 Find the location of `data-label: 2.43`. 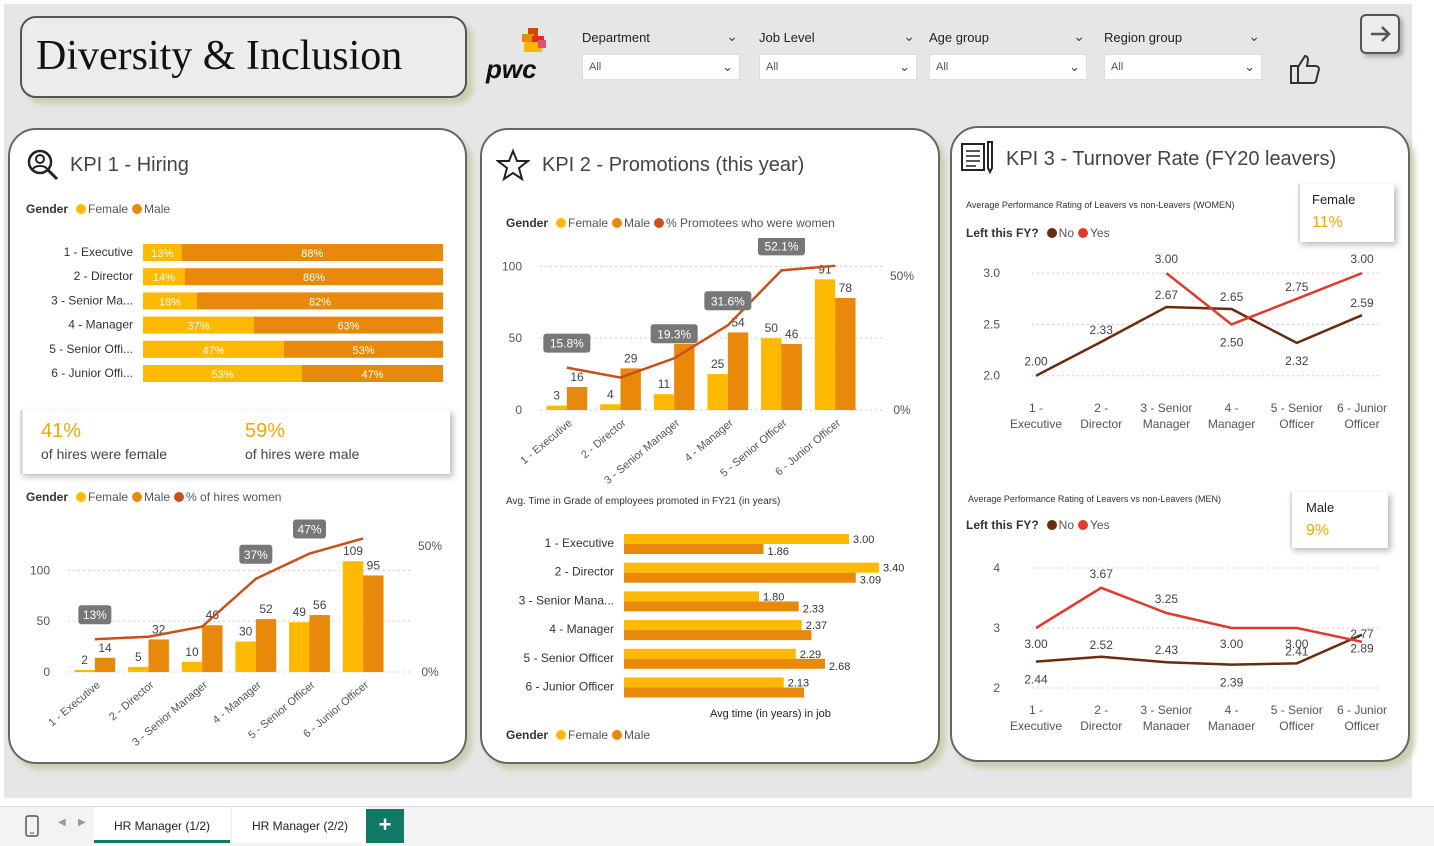

data-label: 2.43 is located at coordinates (1167, 650).